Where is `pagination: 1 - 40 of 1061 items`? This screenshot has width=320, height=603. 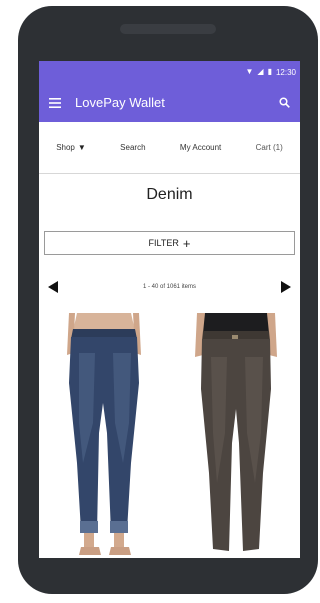
pagination: 1 - 40 of 1061 items is located at coordinates (169, 287).